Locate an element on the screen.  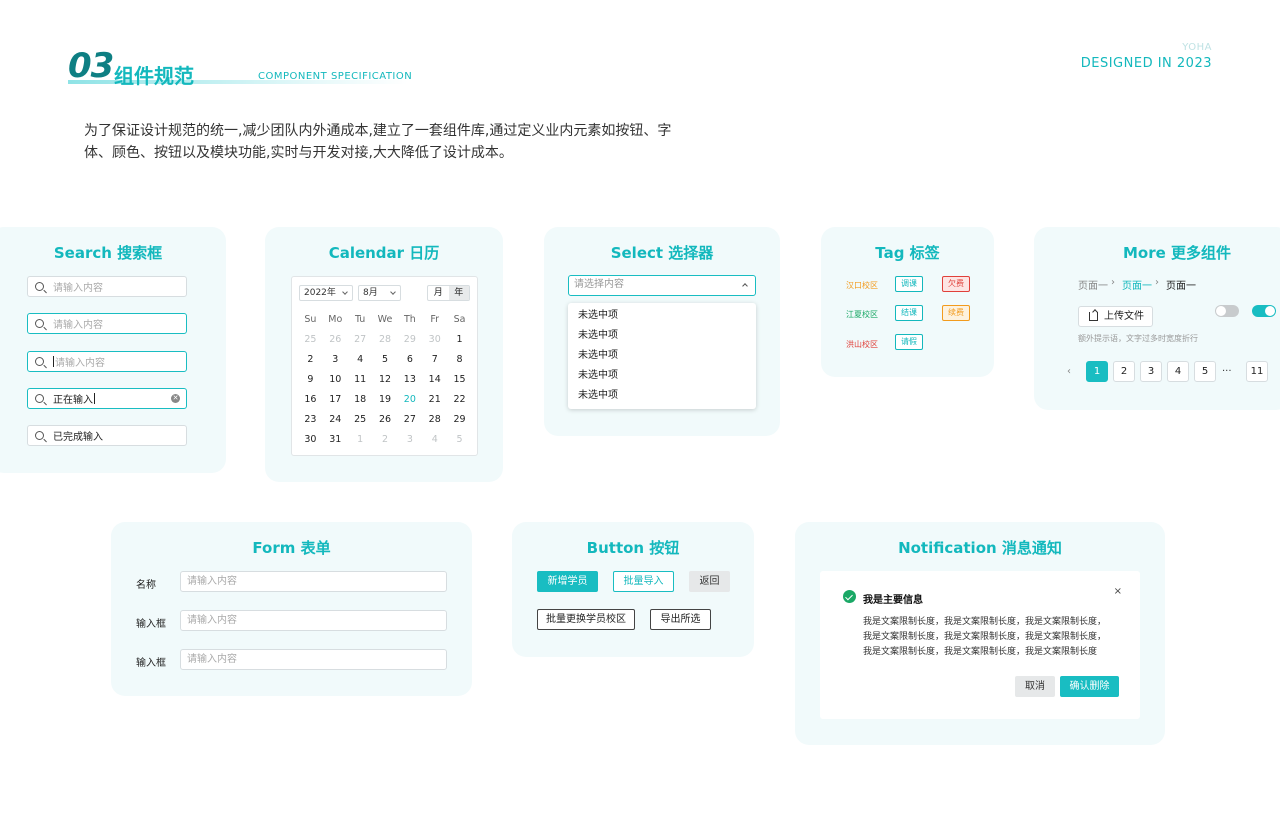
calendar-day-today: 20 is located at coordinates (409, 400).